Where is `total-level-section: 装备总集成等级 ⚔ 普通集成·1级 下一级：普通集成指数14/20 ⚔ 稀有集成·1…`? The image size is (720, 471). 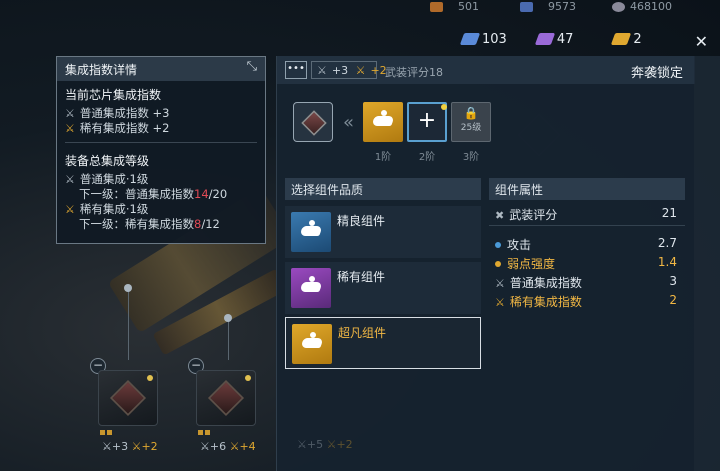
total-level-section: 装备总集成等级 ⚔ 普通集成·1级 下一级：普通集成指数14/20 ⚔ 稀有集成·1… is located at coordinates (161, 190).